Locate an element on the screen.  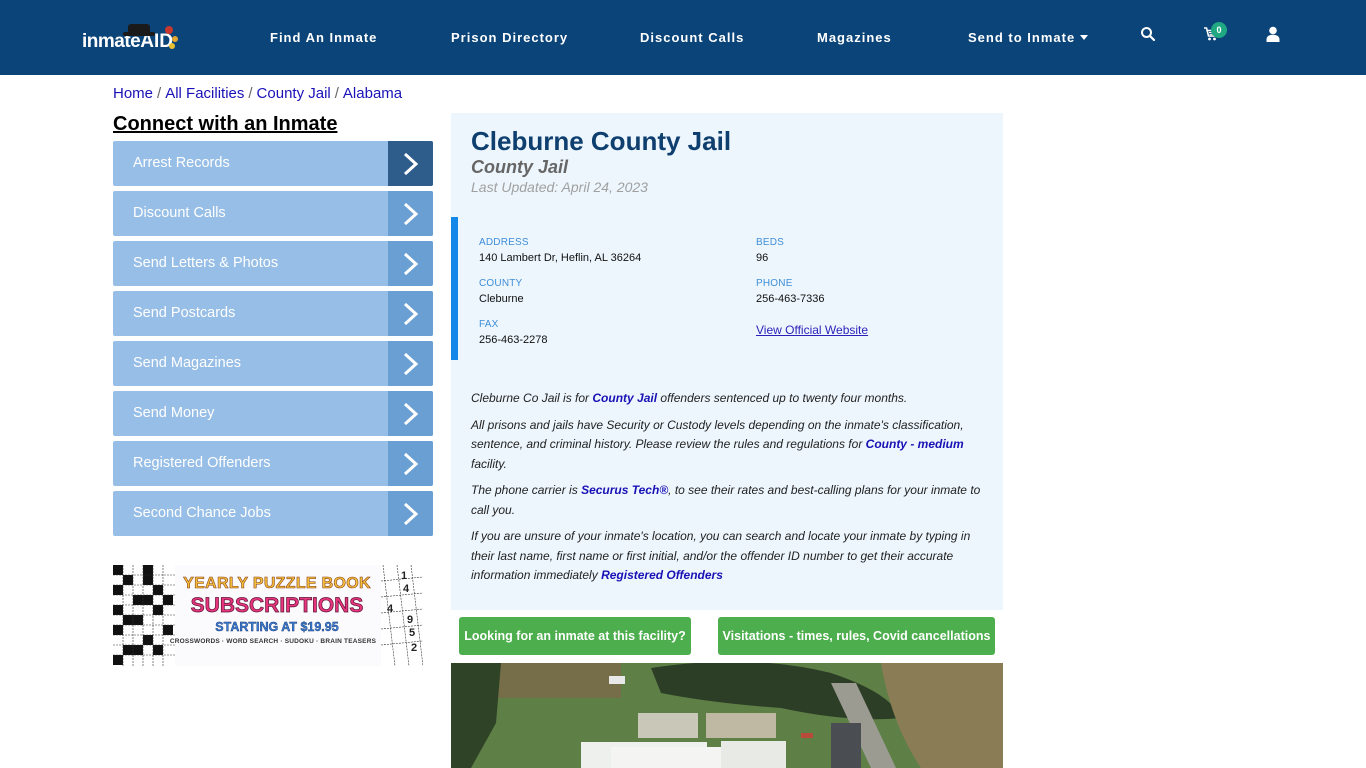
website-field: View Official Website is located at coordinates (812, 330).